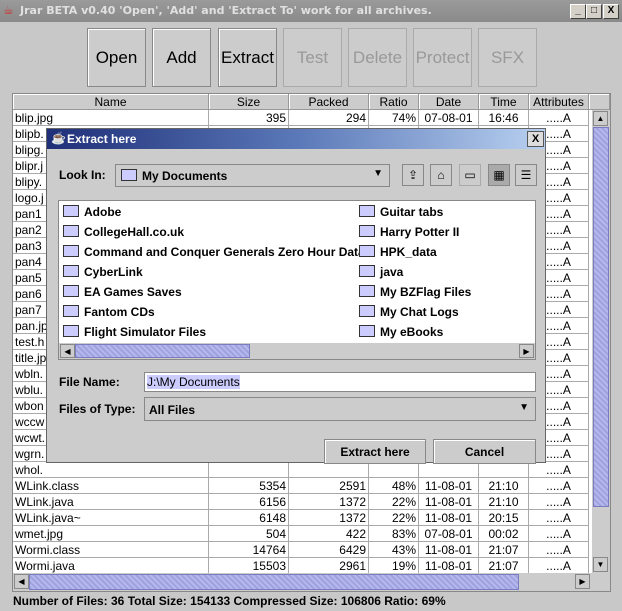 Image resolution: width=622 pixels, height=611 pixels. I want to click on folder-item: Fantom CDs, so click(109, 312).